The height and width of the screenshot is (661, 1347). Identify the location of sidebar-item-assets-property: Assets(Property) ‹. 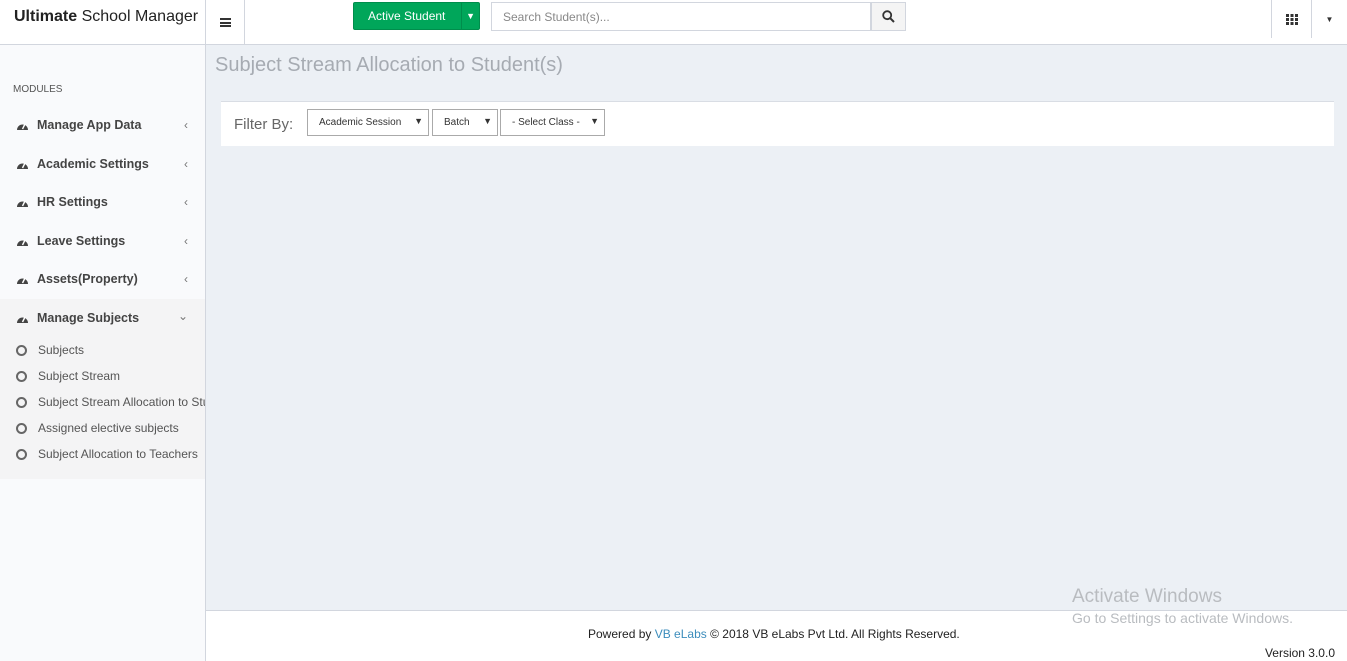
(102, 279).